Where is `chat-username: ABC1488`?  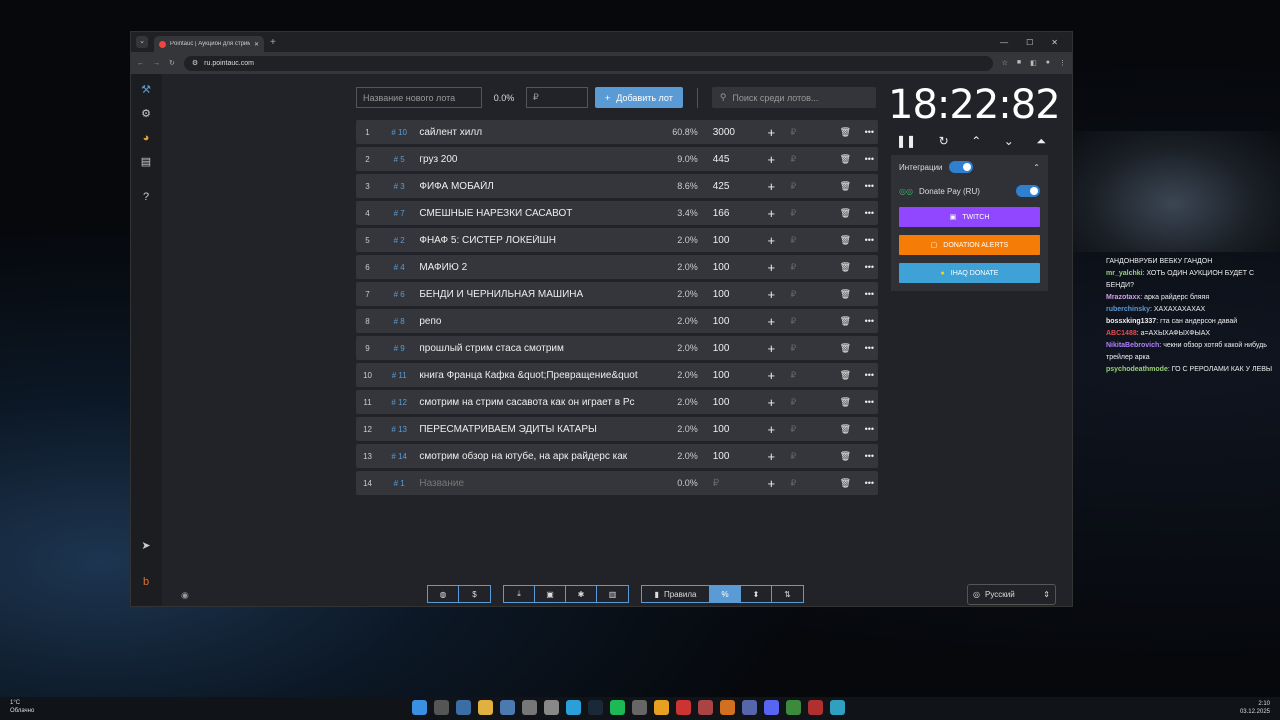 chat-username: ABC1488 is located at coordinates (1121, 333).